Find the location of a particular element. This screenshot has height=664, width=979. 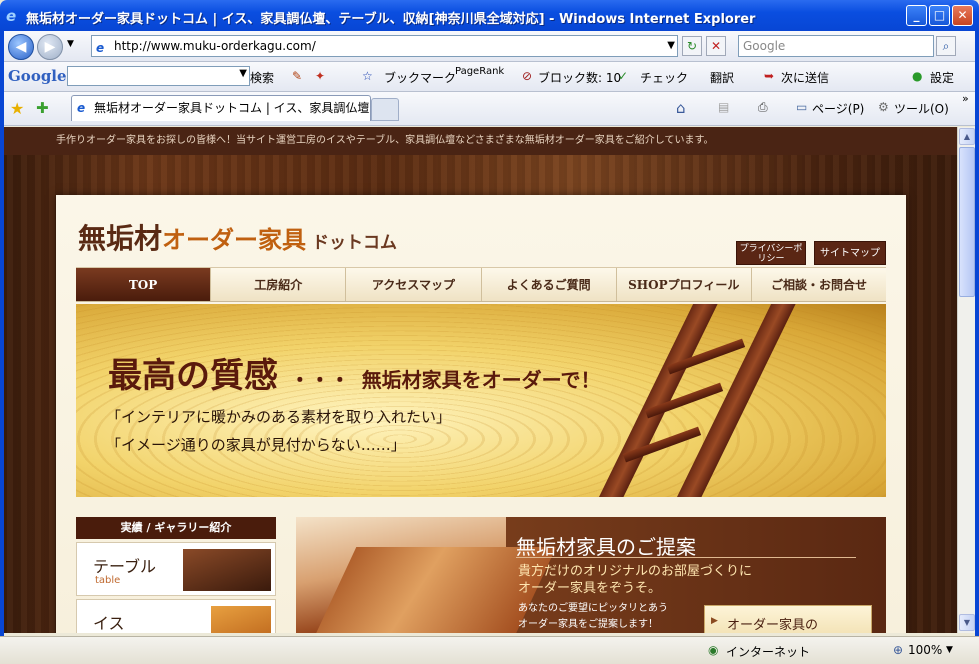

site-logo: 無垢材オーダー家具 ドットコム is located at coordinates (237, 237).